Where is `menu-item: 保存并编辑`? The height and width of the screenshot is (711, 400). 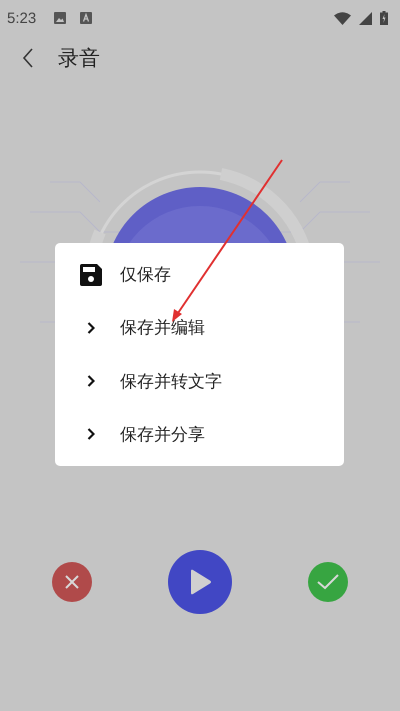
menu-item: 保存并编辑 is located at coordinates (199, 327).